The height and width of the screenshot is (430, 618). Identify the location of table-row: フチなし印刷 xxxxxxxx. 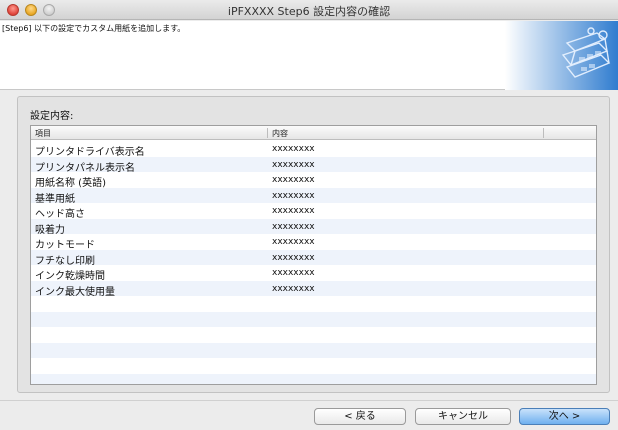
(313, 258).